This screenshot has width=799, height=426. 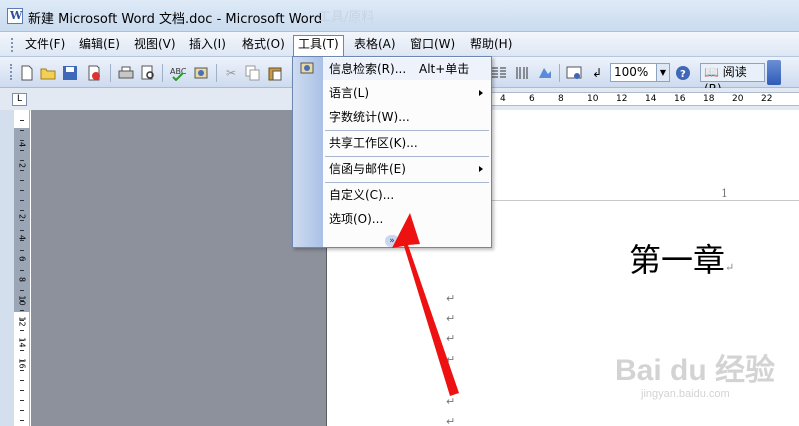 What do you see at coordinates (48, 73) in the screenshot?
I see `open-folder-icon` at bounding box center [48, 73].